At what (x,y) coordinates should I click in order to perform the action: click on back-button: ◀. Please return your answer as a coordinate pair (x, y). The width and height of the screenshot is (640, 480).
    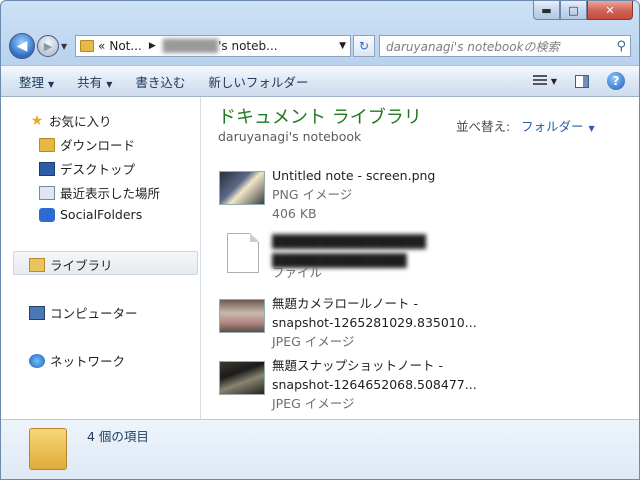
    Looking at the image, I should click on (22, 46).